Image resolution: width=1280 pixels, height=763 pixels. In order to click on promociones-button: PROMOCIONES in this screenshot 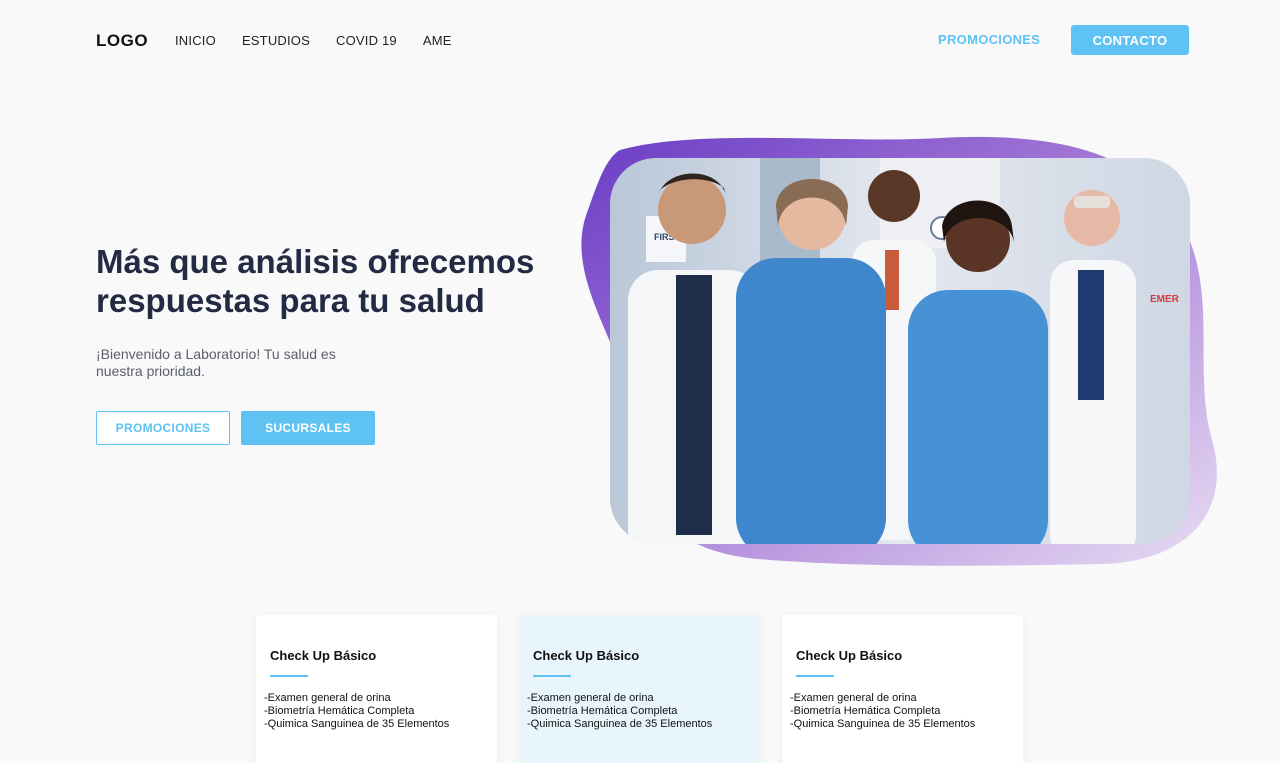, I will do `click(163, 428)`.